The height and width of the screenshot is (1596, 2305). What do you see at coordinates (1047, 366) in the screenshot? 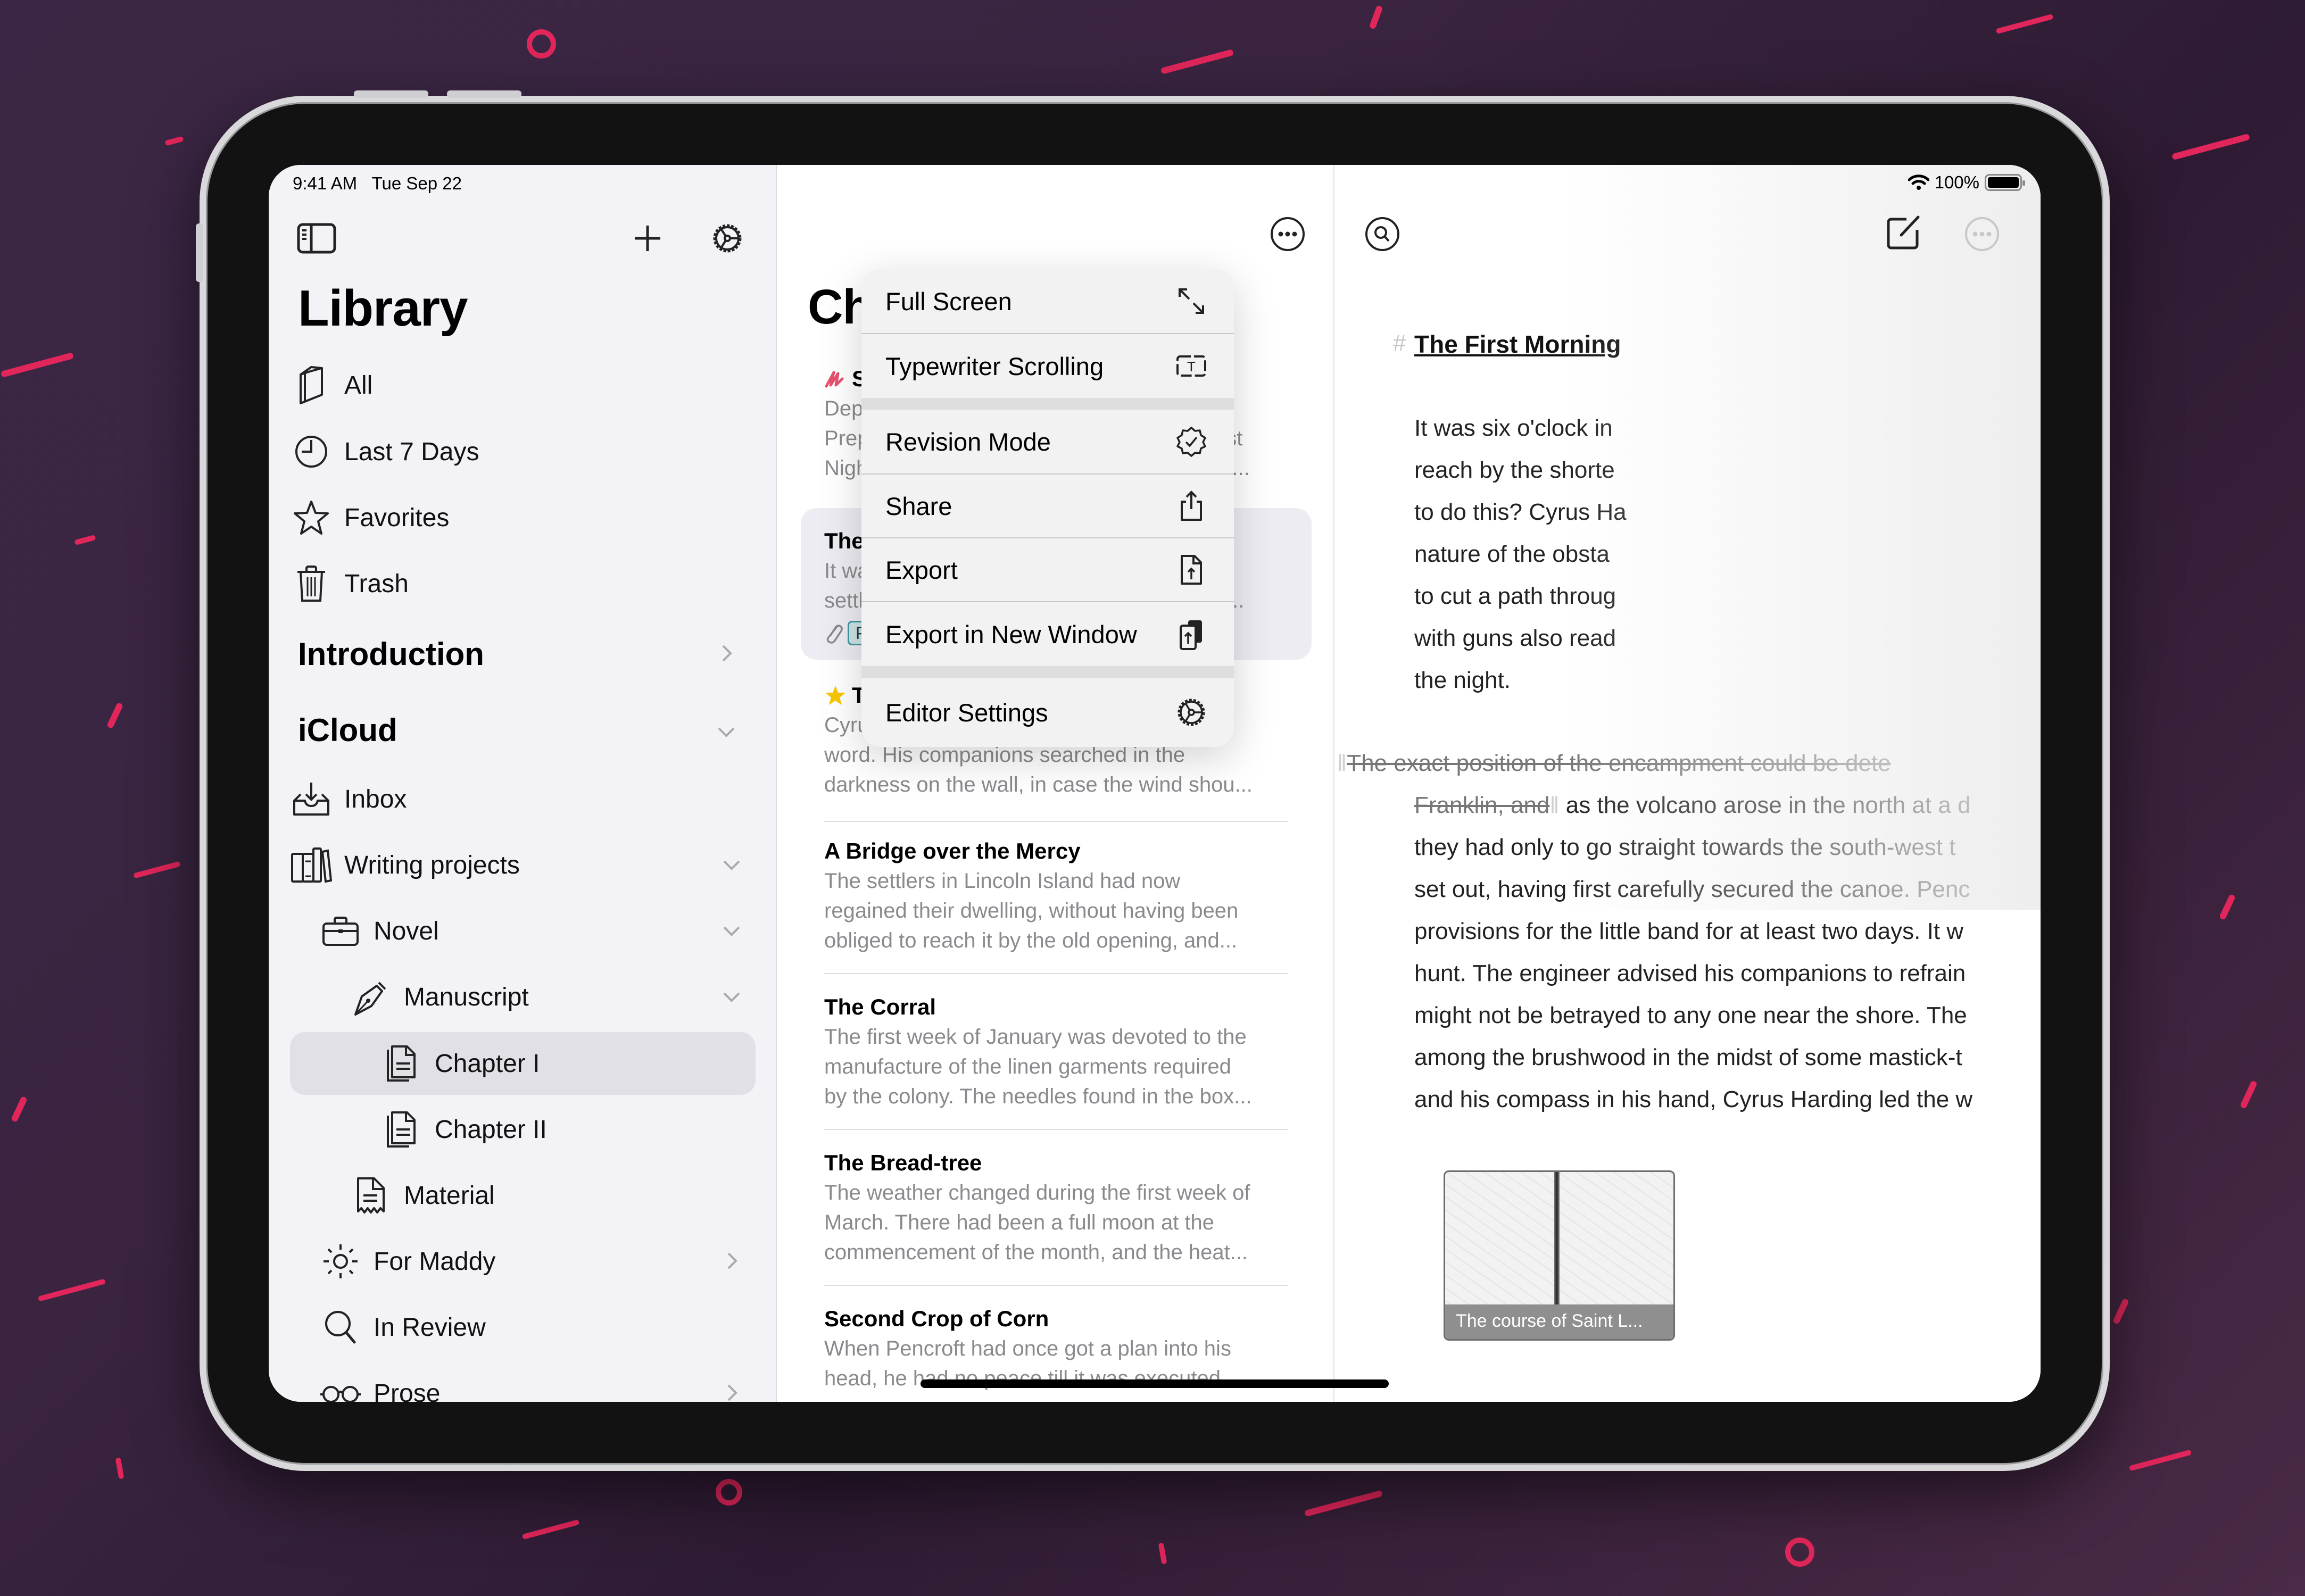
I see `menu-item-typewriter-scrolling: Typewriter Scrolling T` at bounding box center [1047, 366].